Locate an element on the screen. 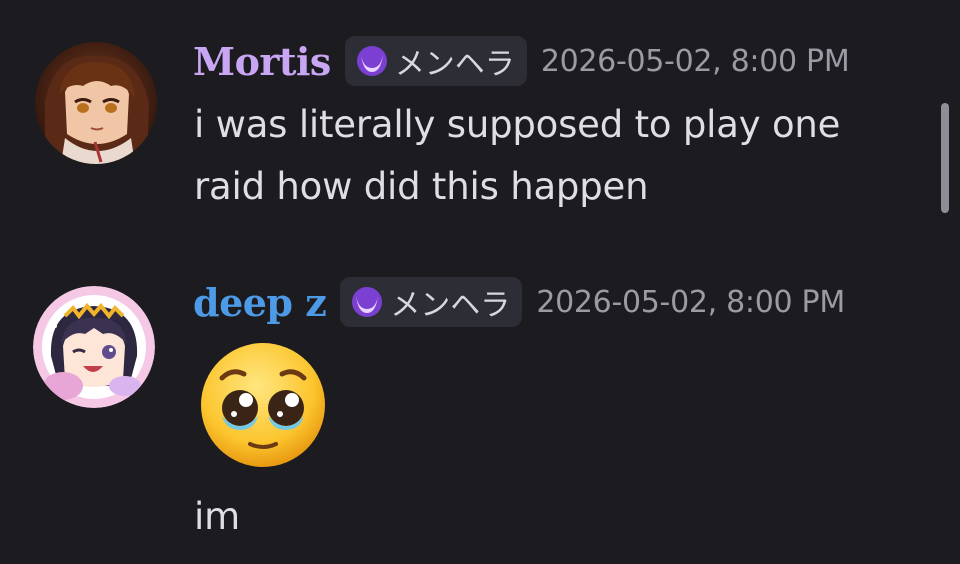  message-line: i was literally supposed to play one is located at coordinates (517, 124).